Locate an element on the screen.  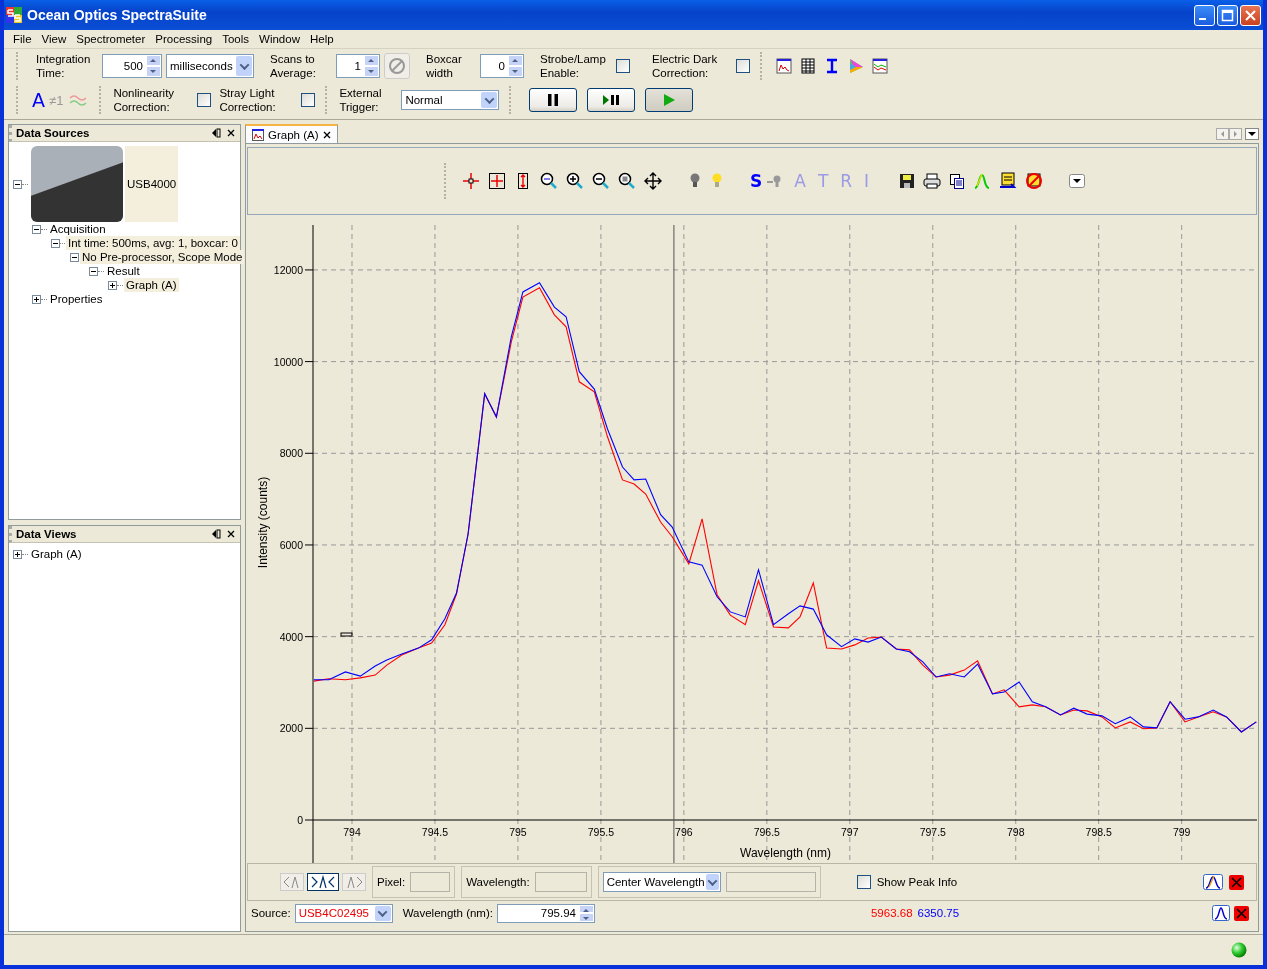
zoom-icon is located at coordinates (549, 181).